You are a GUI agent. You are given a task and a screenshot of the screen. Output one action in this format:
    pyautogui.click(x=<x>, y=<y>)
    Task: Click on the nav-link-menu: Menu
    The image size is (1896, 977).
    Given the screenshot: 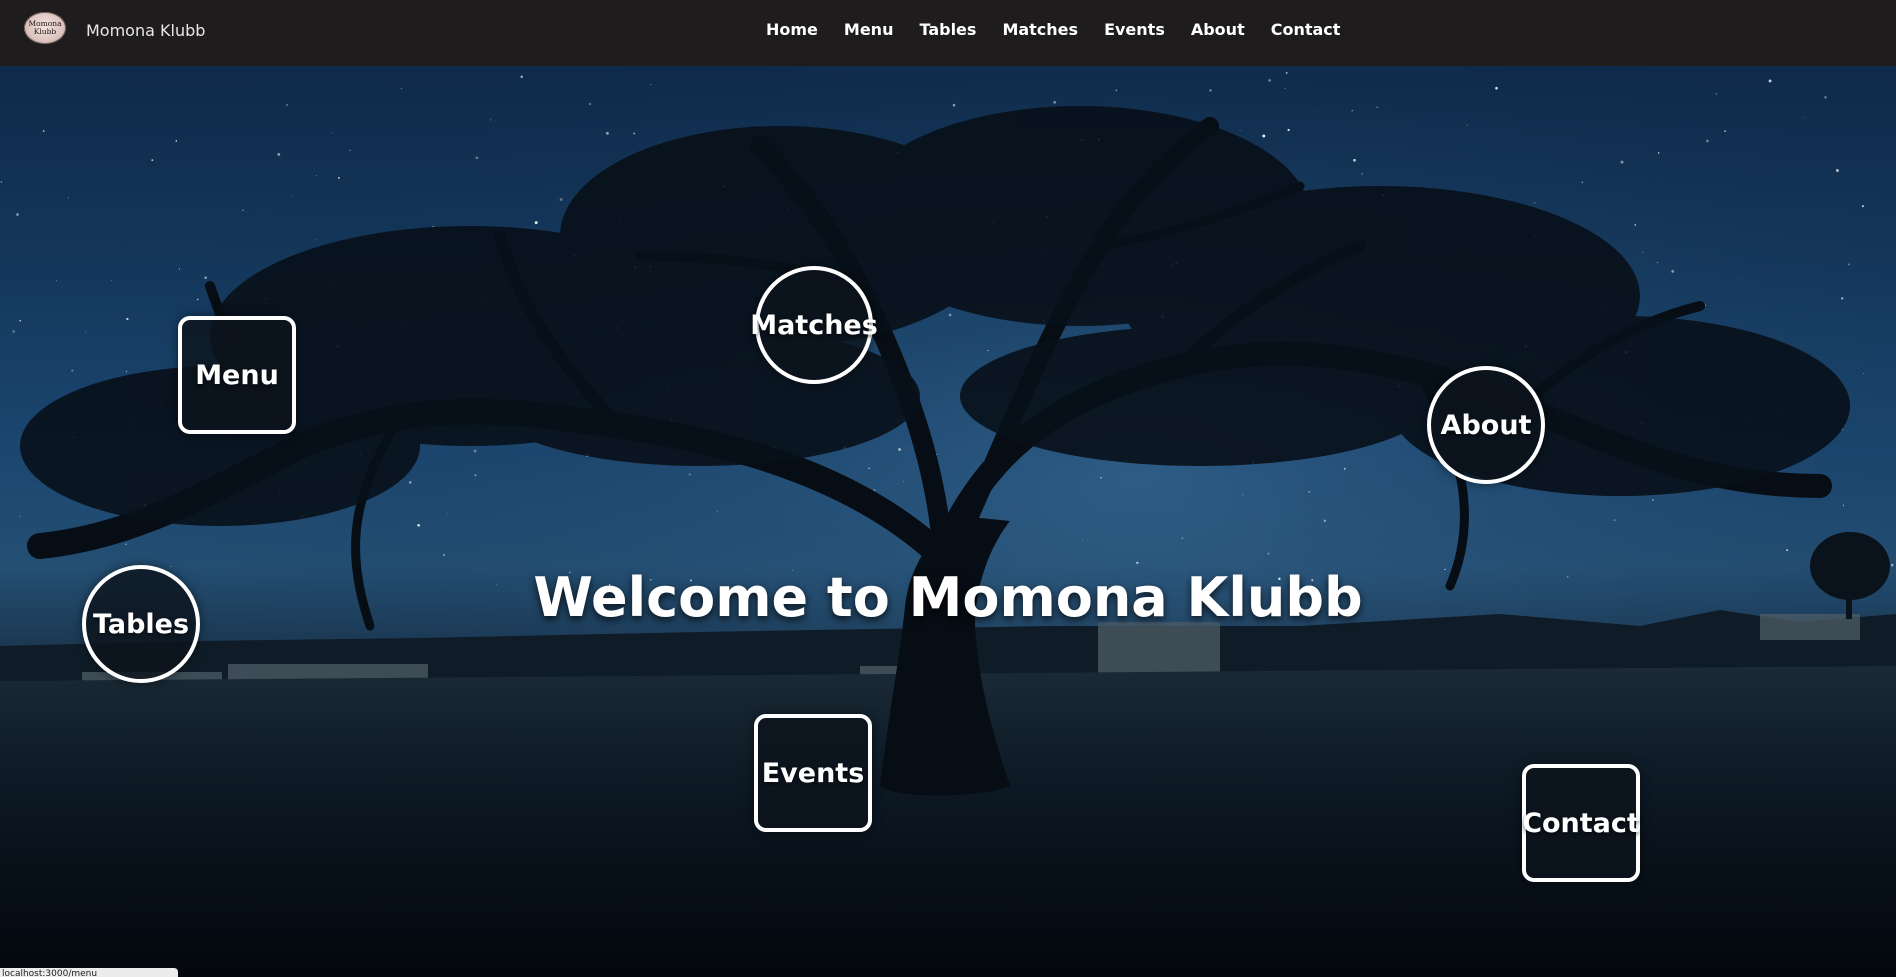 What is the action you would take?
    pyautogui.click(x=869, y=29)
    